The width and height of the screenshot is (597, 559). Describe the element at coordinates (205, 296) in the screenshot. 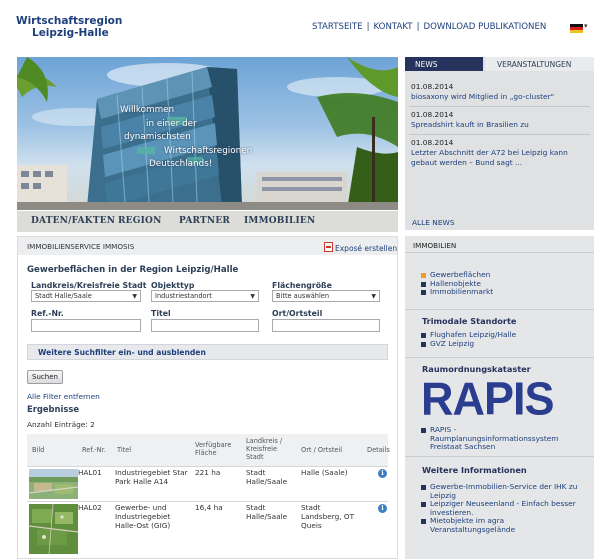

I see `objekttyp-select: Industriestandort ▼` at that location.